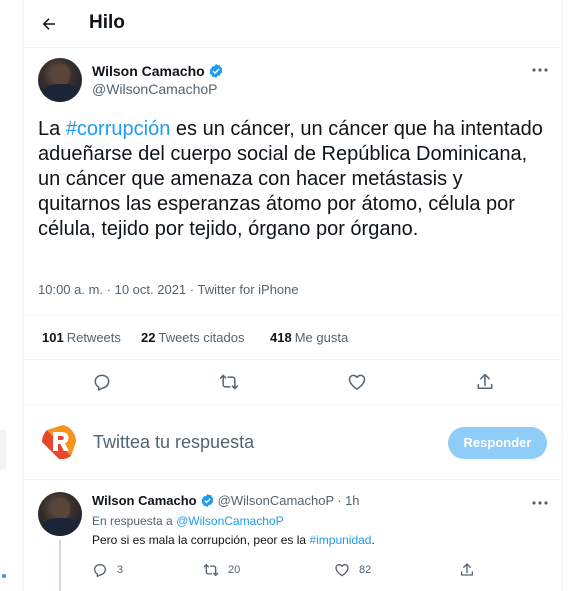 This screenshot has width=577, height=591. Describe the element at coordinates (148, 337) in the screenshot. I see `quotes-count: 22` at that location.